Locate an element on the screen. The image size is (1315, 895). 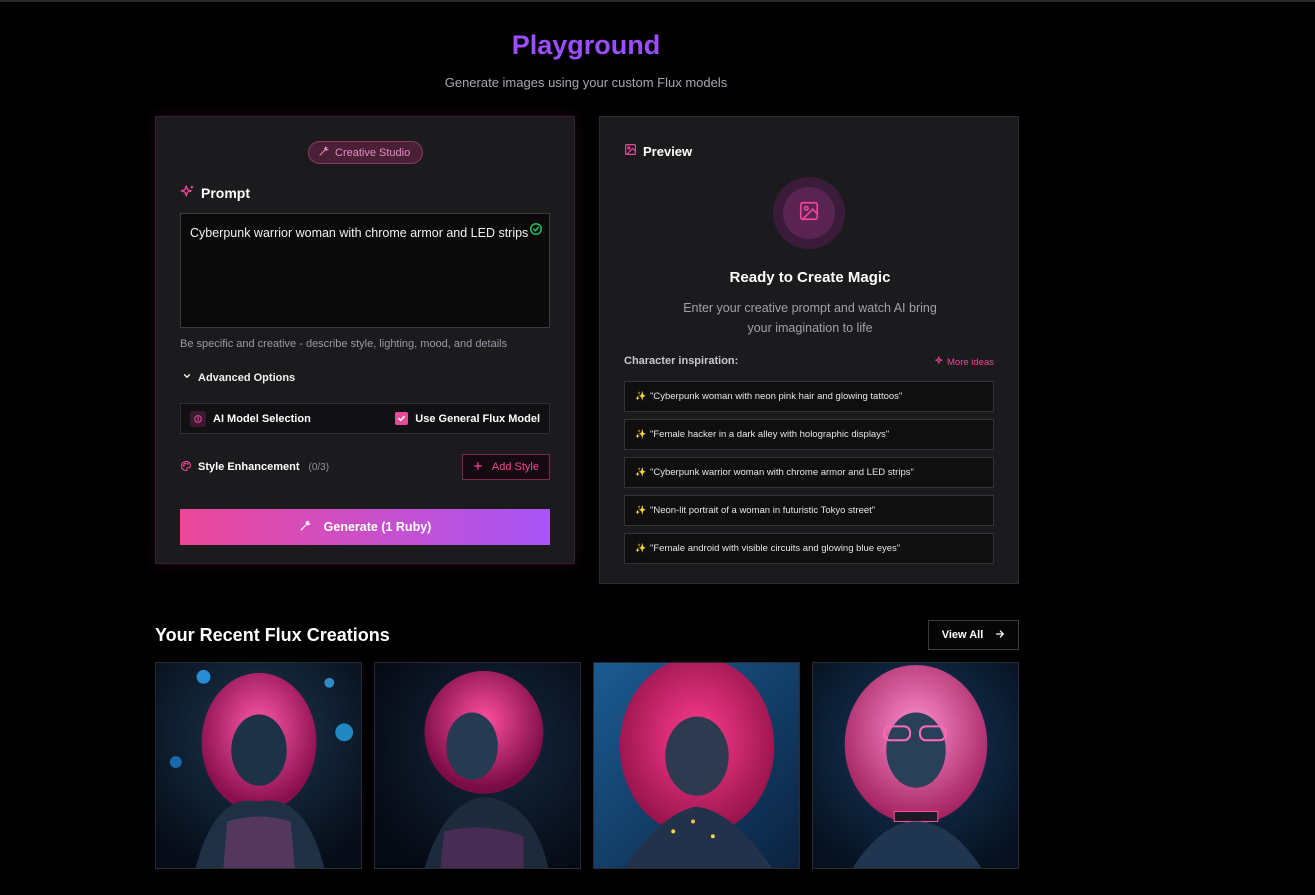
page-title: Playground is located at coordinates (586, 45).